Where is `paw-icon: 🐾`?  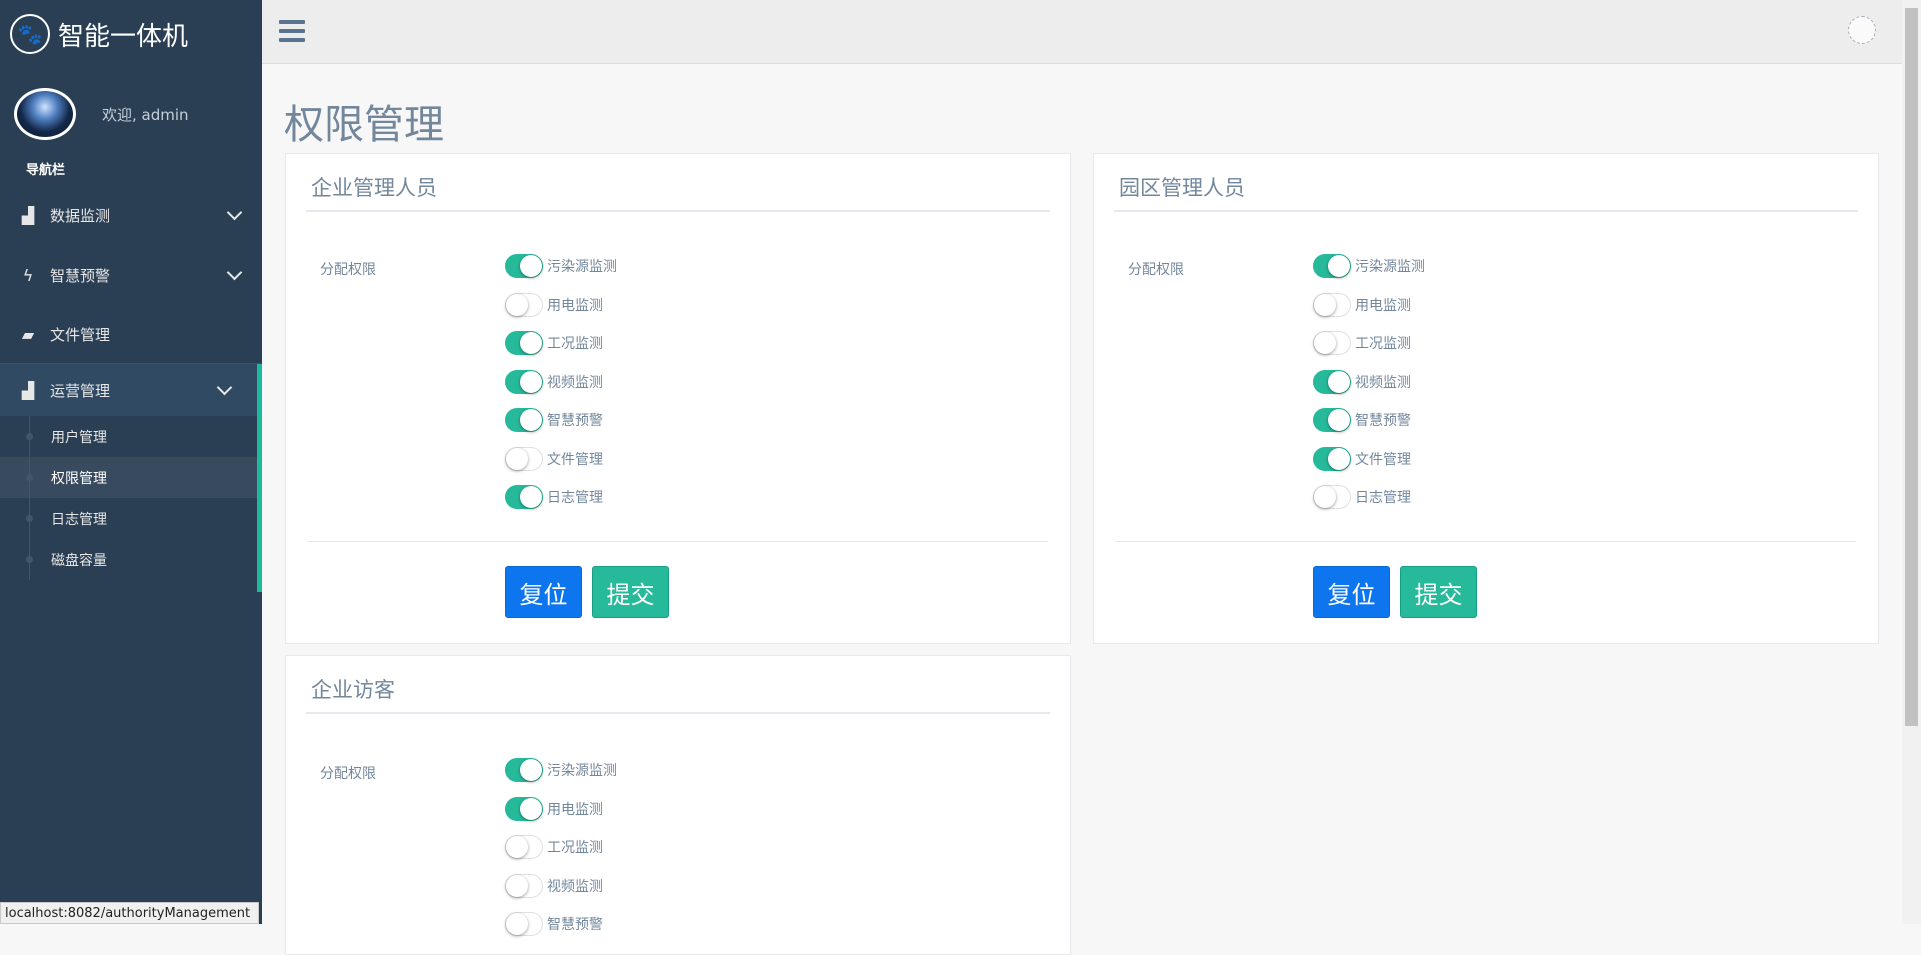
paw-icon: 🐾 is located at coordinates (30, 34).